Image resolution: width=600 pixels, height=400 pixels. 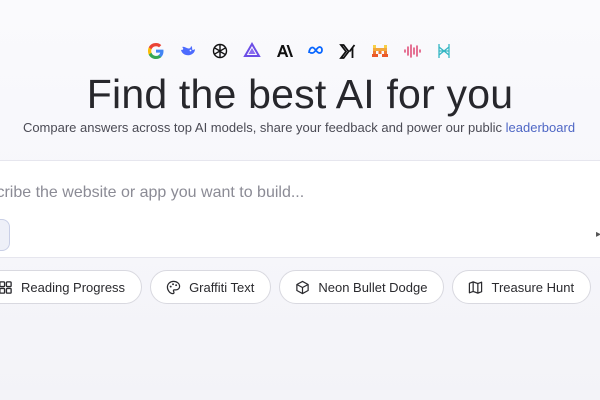 I want to click on page-title: Find the best AI for you, so click(x=300, y=94).